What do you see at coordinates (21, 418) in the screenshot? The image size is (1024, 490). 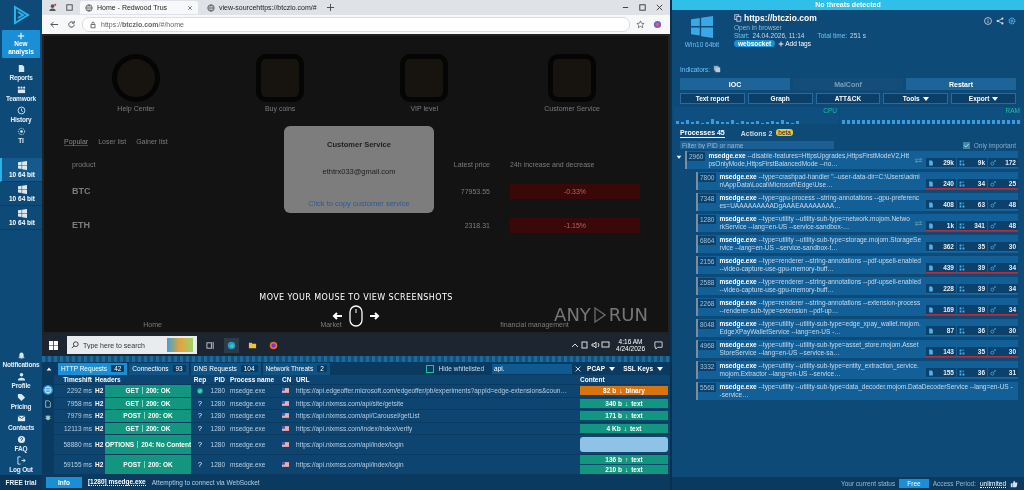 I see `envelope-icon` at bounding box center [21, 418].